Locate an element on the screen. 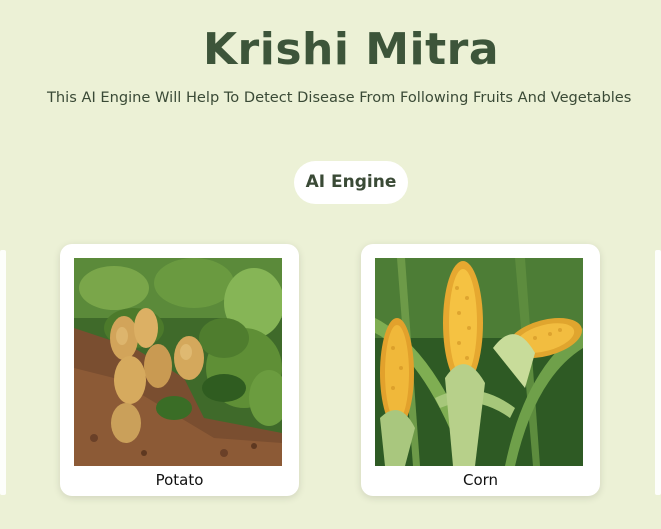 This screenshot has width=661, height=529. potato-label: Potato is located at coordinates (179, 480).